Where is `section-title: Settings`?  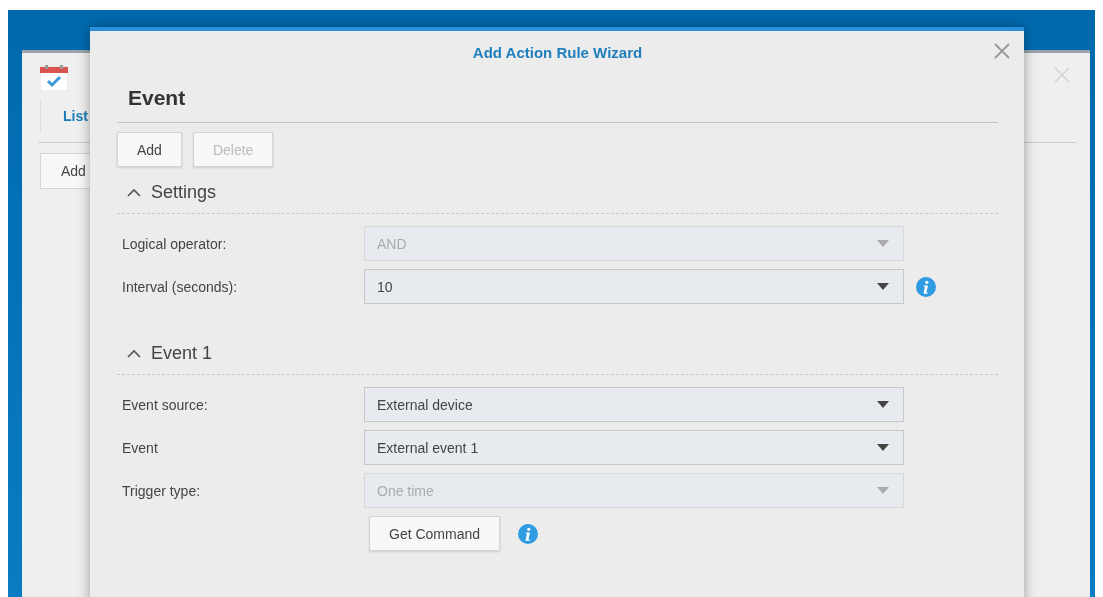 section-title: Settings is located at coordinates (184, 192).